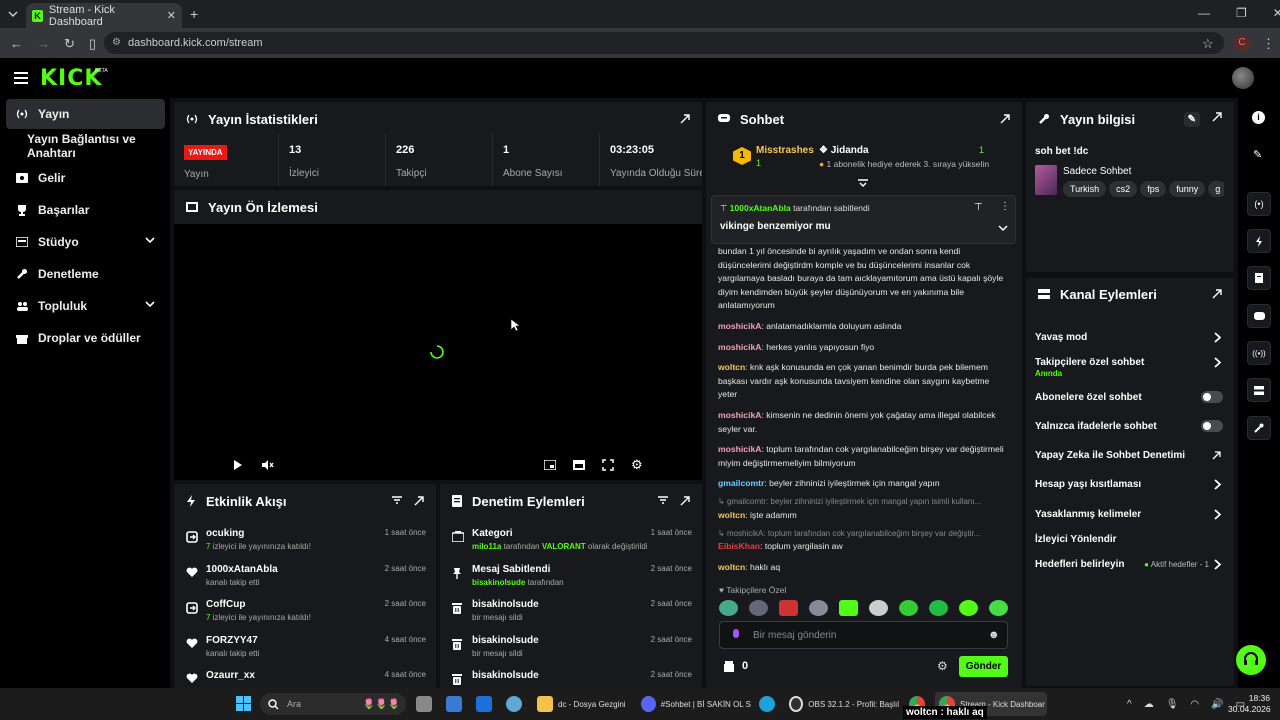 The width and height of the screenshot is (1280, 720). What do you see at coordinates (1258, 117) in the screenshot?
I see `info-icon: i` at bounding box center [1258, 117].